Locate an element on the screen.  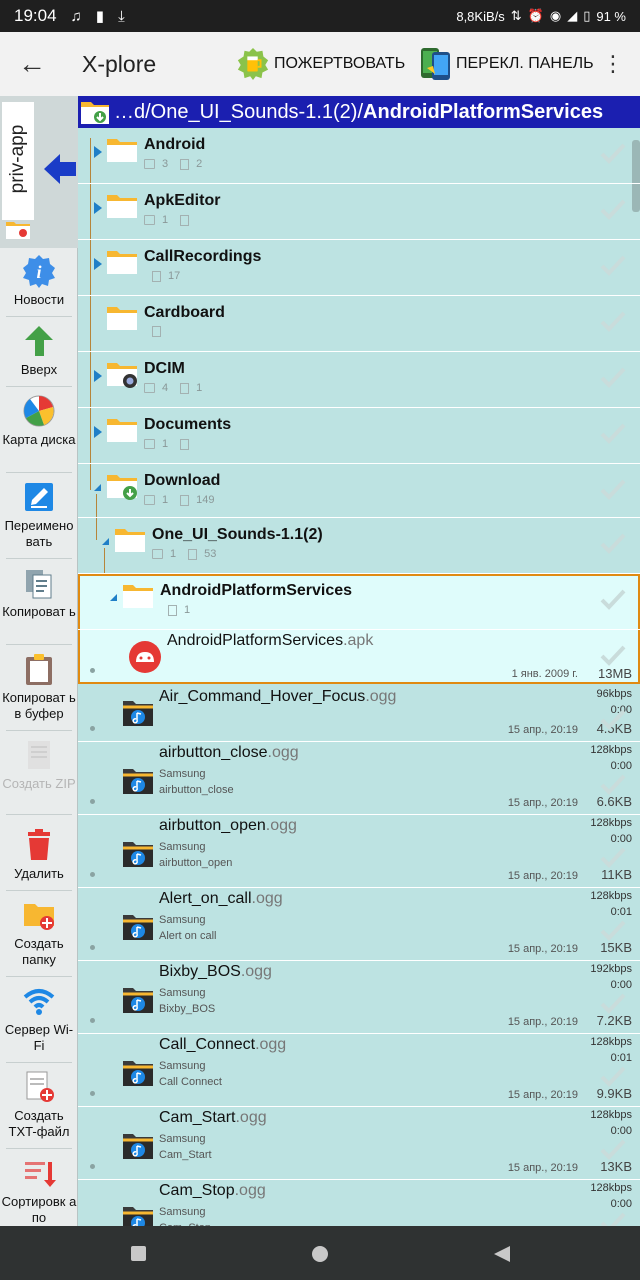
tool-wifi-server: Сервер Wi-Fi is located at coordinates (39, 1019).